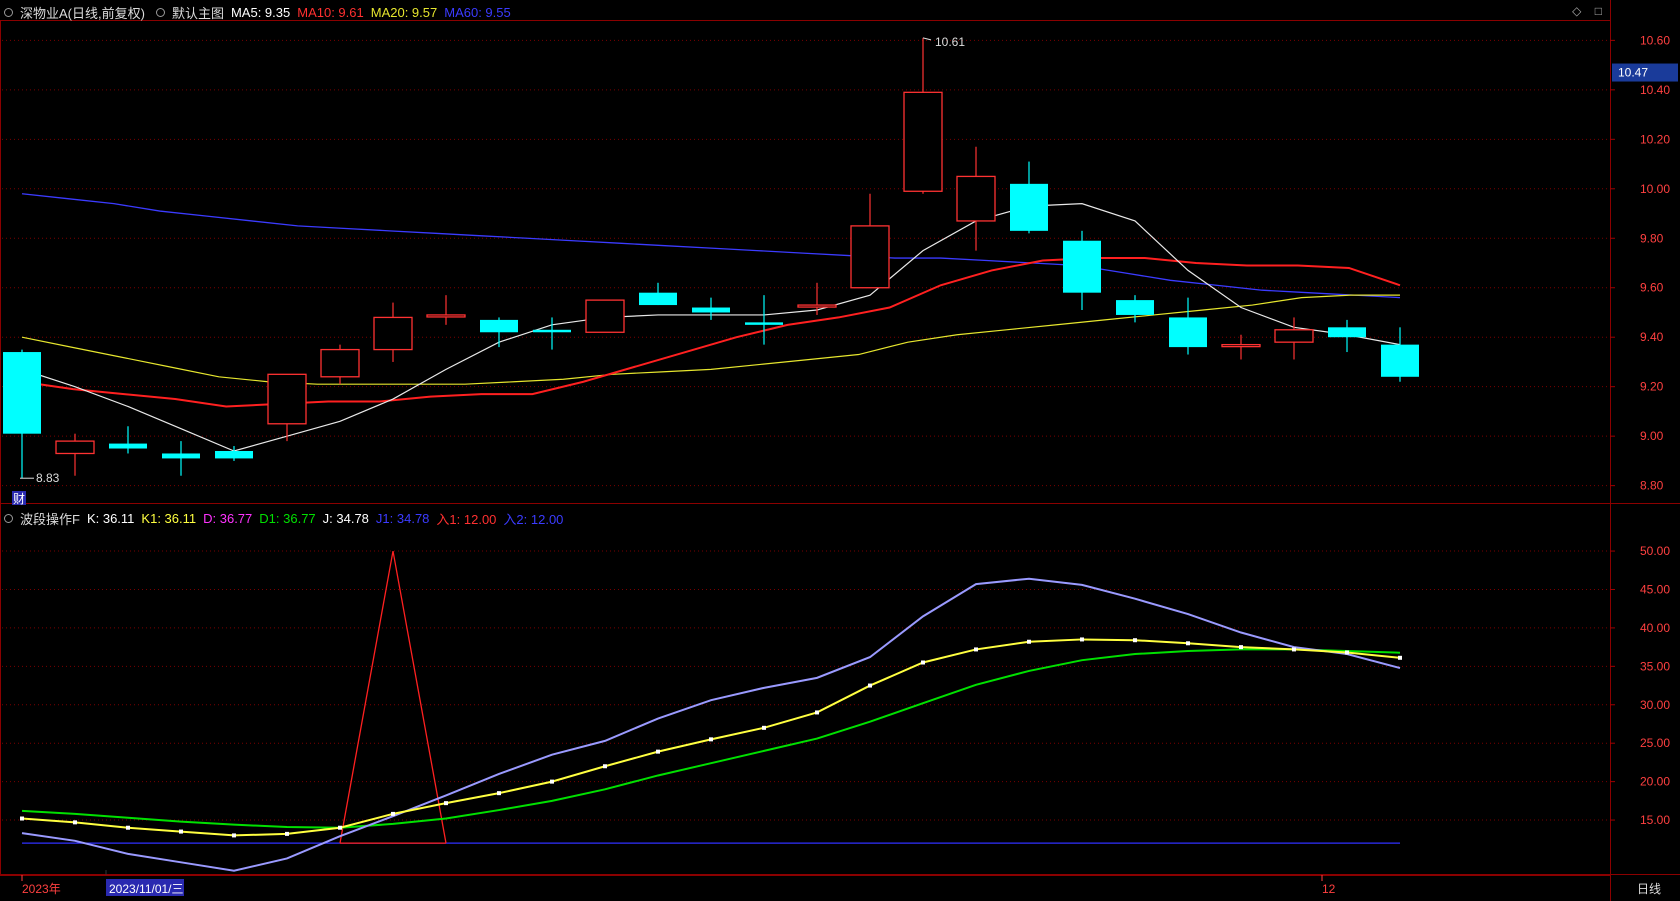  What do you see at coordinates (169, 518) in the screenshot?
I see `k1-value: K1: 36.11` at bounding box center [169, 518].